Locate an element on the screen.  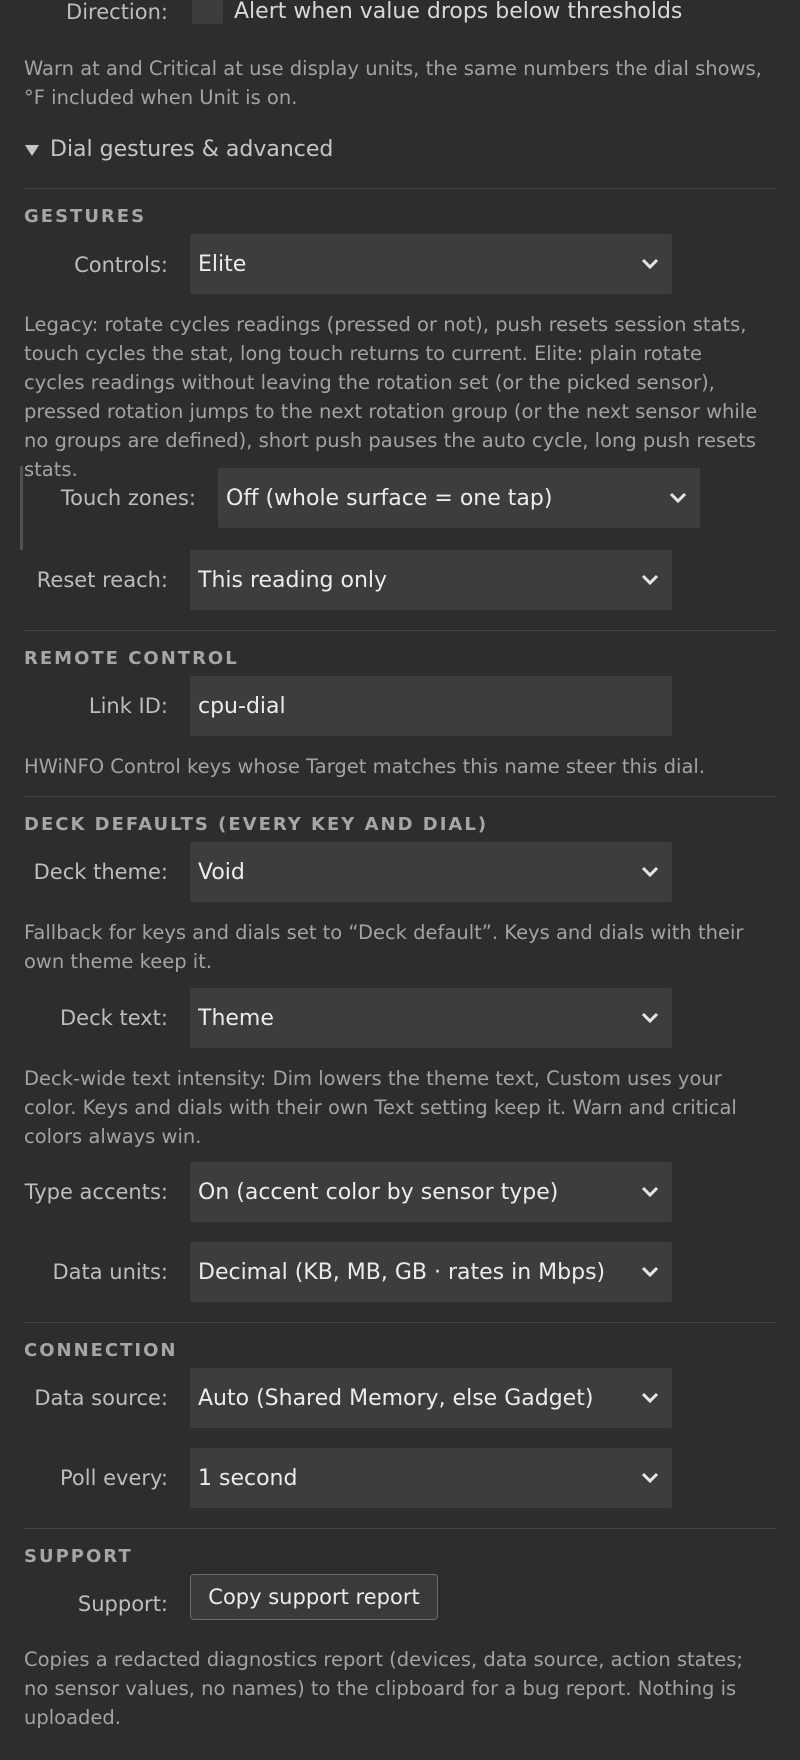
reset-reach-value: This reading only is located at coordinates (293, 580).